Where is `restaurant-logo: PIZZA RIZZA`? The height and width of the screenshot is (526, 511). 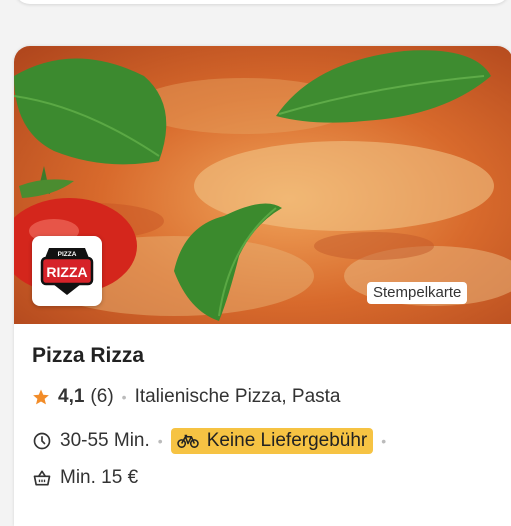 restaurant-logo: PIZZA RIZZA is located at coordinates (67, 271).